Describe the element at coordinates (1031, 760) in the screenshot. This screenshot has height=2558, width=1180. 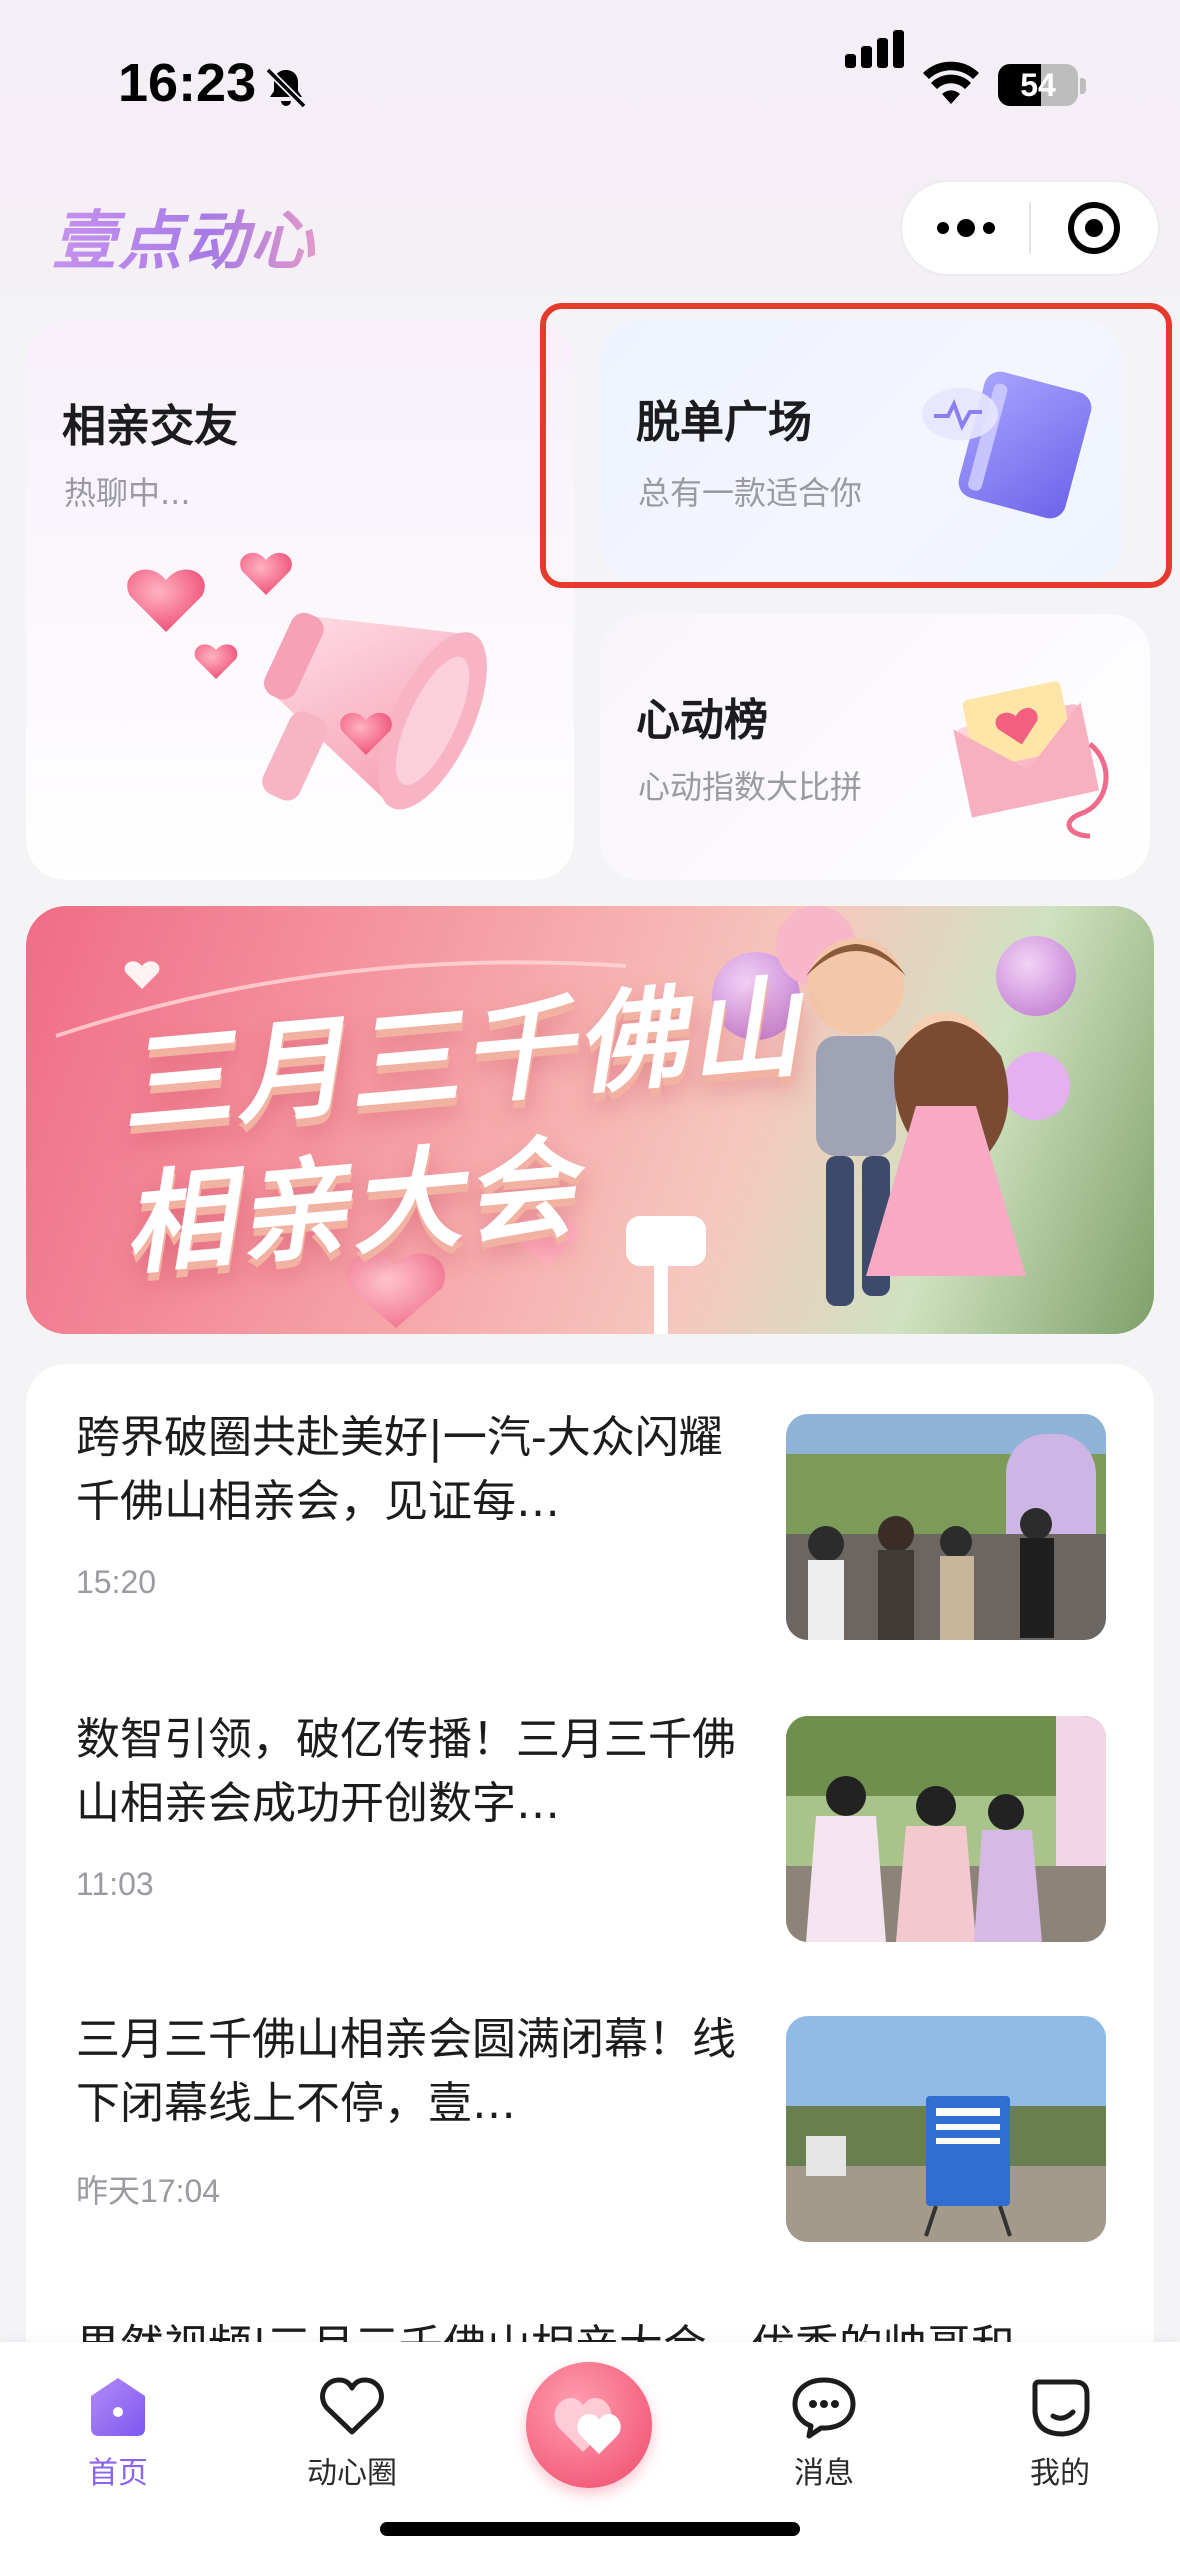
I see `love-letter-icon` at that location.